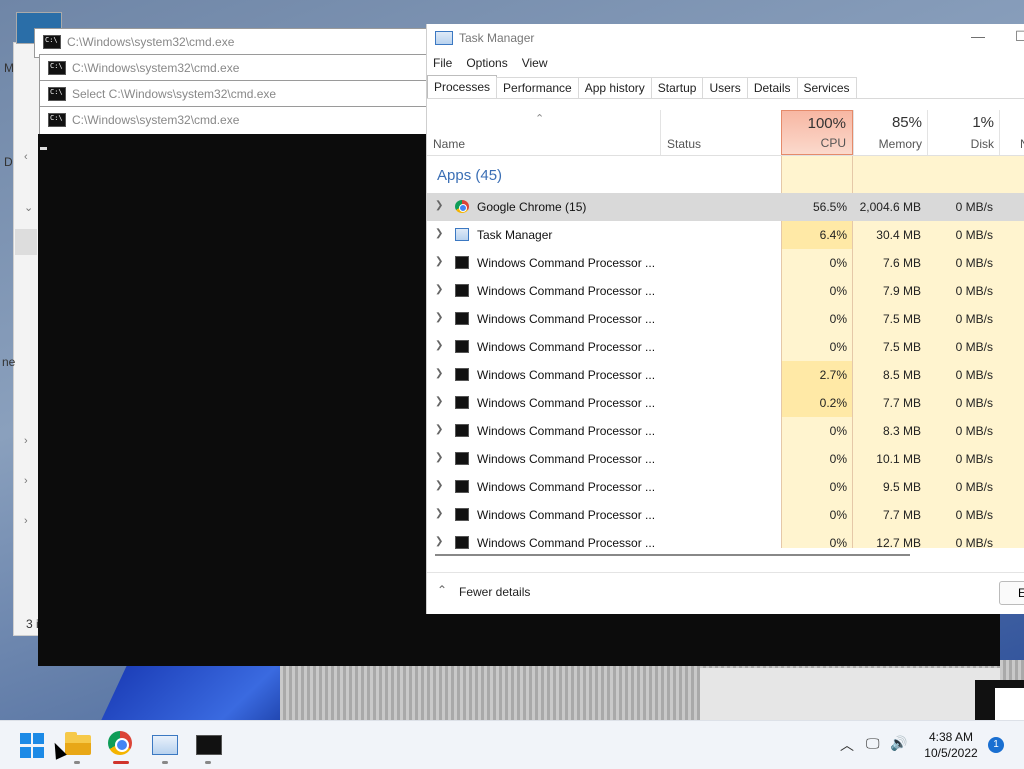  What do you see at coordinates (850, 694) in the screenshot?
I see `background-window-strip-light` at bounding box center [850, 694].